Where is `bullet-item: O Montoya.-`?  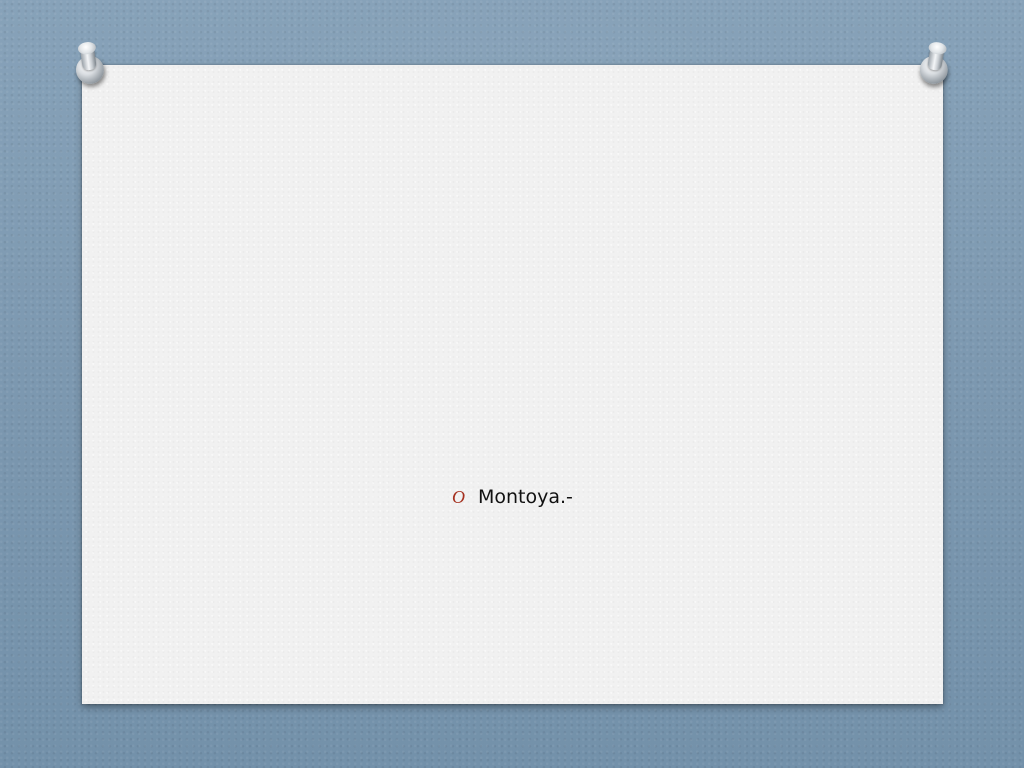 bullet-item: O Montoya.- is located at coordinates (512, 497).